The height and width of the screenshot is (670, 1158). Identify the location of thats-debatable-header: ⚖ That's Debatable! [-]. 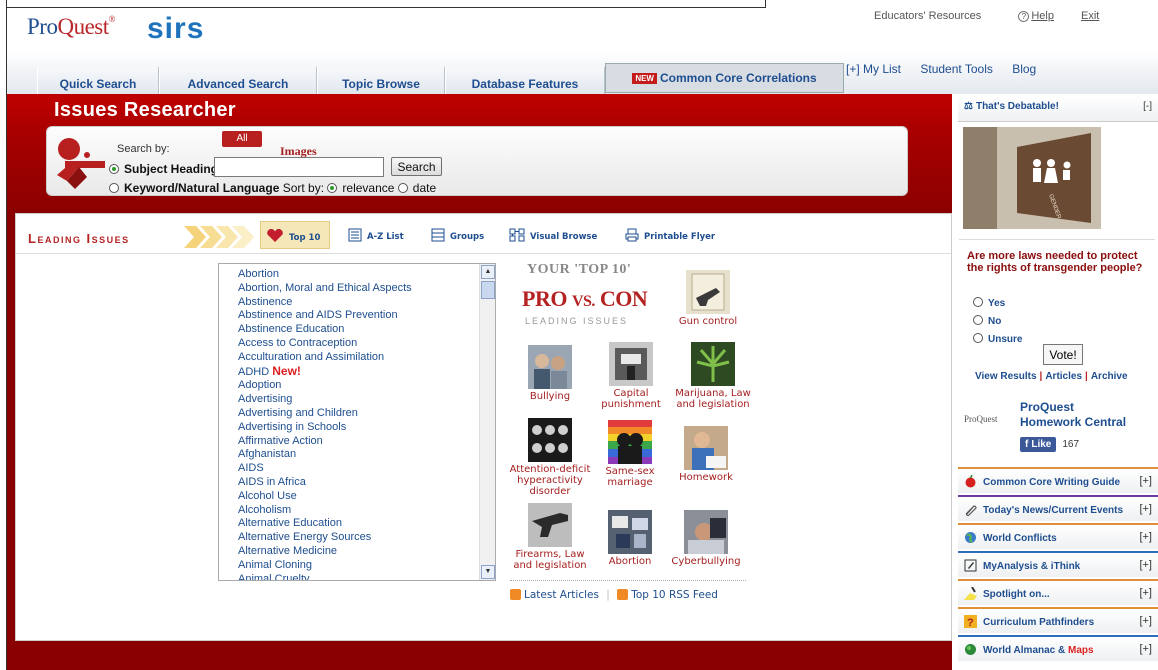
(1058, 109).